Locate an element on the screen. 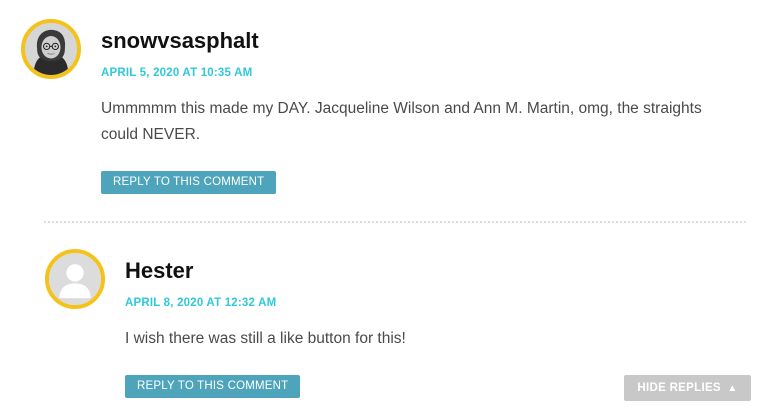 The height and width of the screenshot is (419, 766). comment-divider is located at coordinates (395, 222).